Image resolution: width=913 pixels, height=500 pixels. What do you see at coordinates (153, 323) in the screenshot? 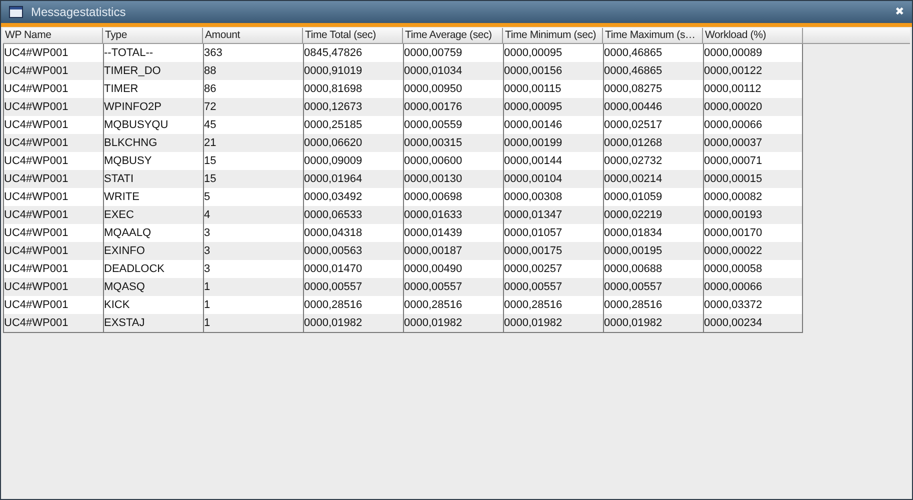
I see `table-cell: EXSTAJ` at bounding box center [153, 323].